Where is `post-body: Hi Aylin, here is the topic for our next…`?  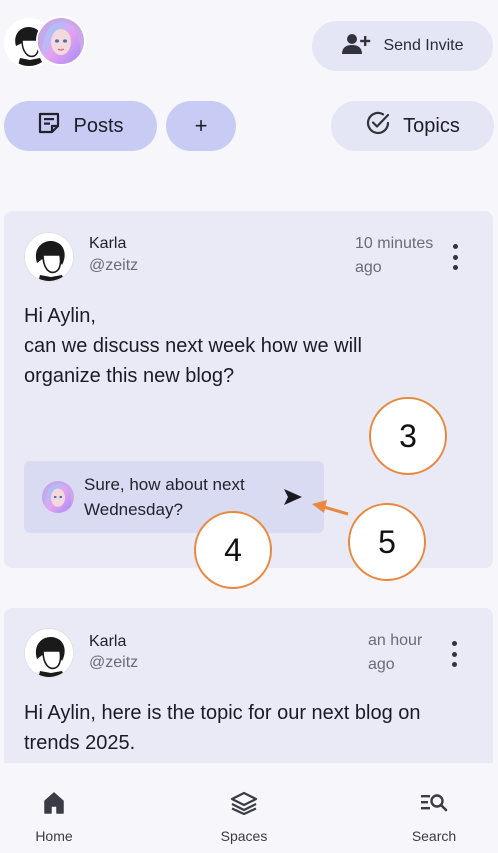
post-body: Hi Aylin, here is the topic for our next… is located at coordinates (222, 728).